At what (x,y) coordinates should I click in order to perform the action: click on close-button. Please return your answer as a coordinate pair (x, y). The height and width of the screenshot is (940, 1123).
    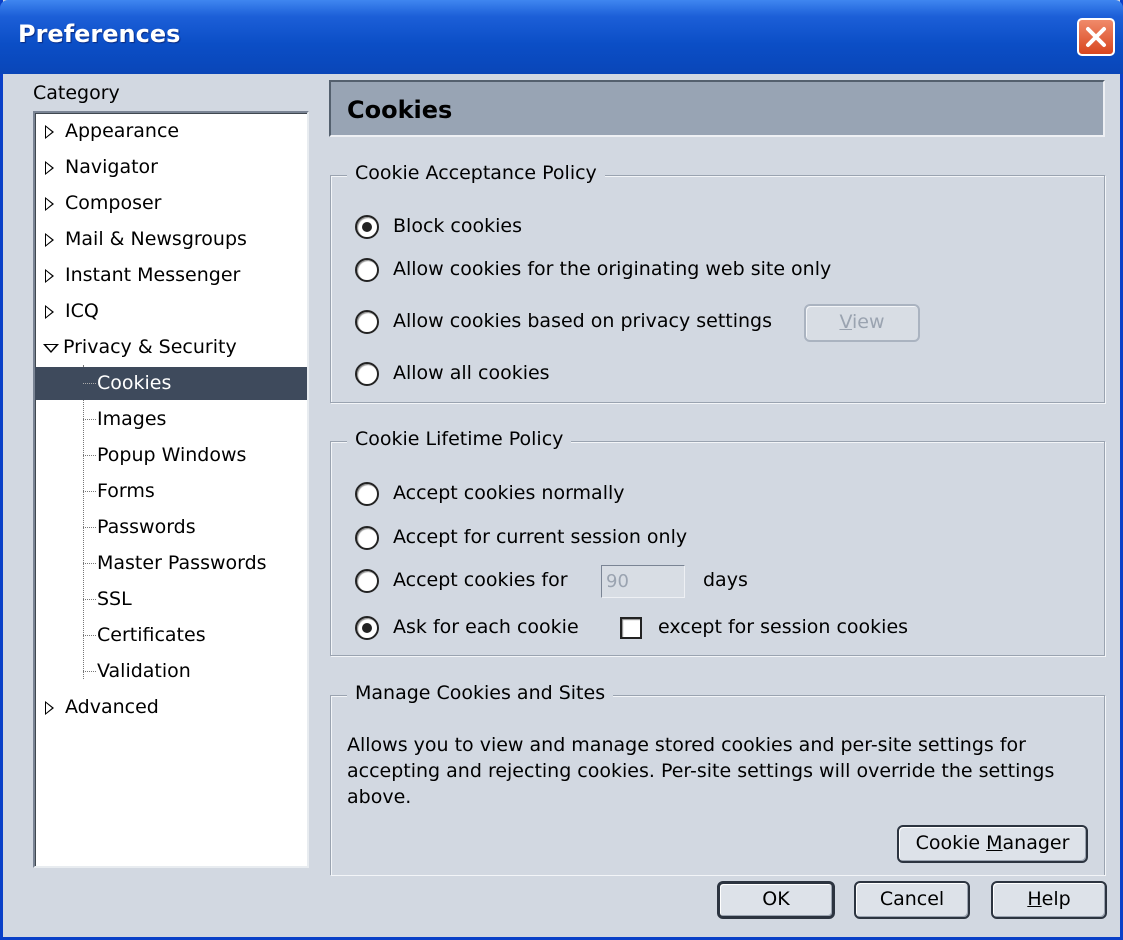
    Looking at the image, I should click on (1096, 37).